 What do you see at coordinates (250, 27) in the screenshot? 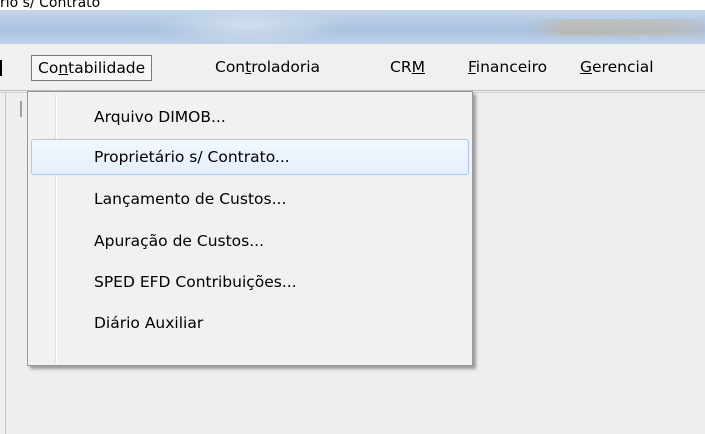
I see `title-bar-glow` at bounding box center [250, 27].